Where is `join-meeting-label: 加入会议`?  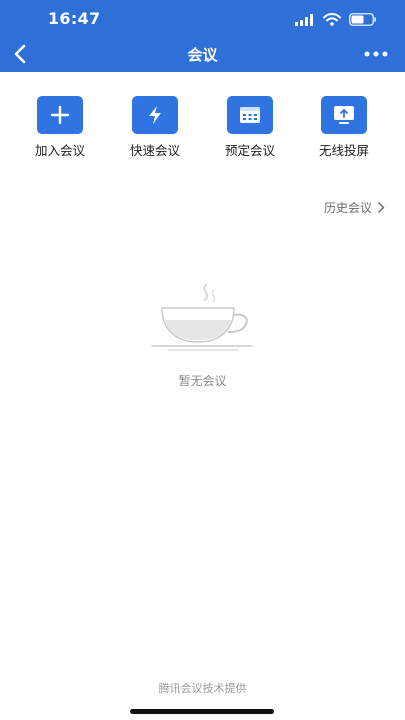
join-meeting-label: 加入会议 is located at coordinates (59, 150).